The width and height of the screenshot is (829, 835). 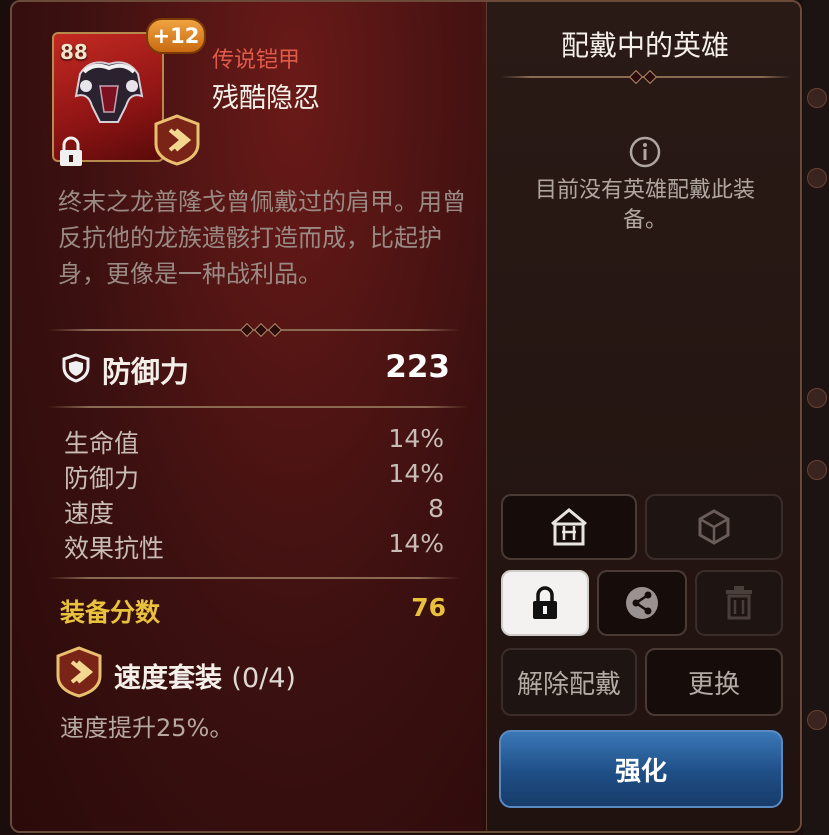 I want to click on trash-icon, so click(x=739, y=603).